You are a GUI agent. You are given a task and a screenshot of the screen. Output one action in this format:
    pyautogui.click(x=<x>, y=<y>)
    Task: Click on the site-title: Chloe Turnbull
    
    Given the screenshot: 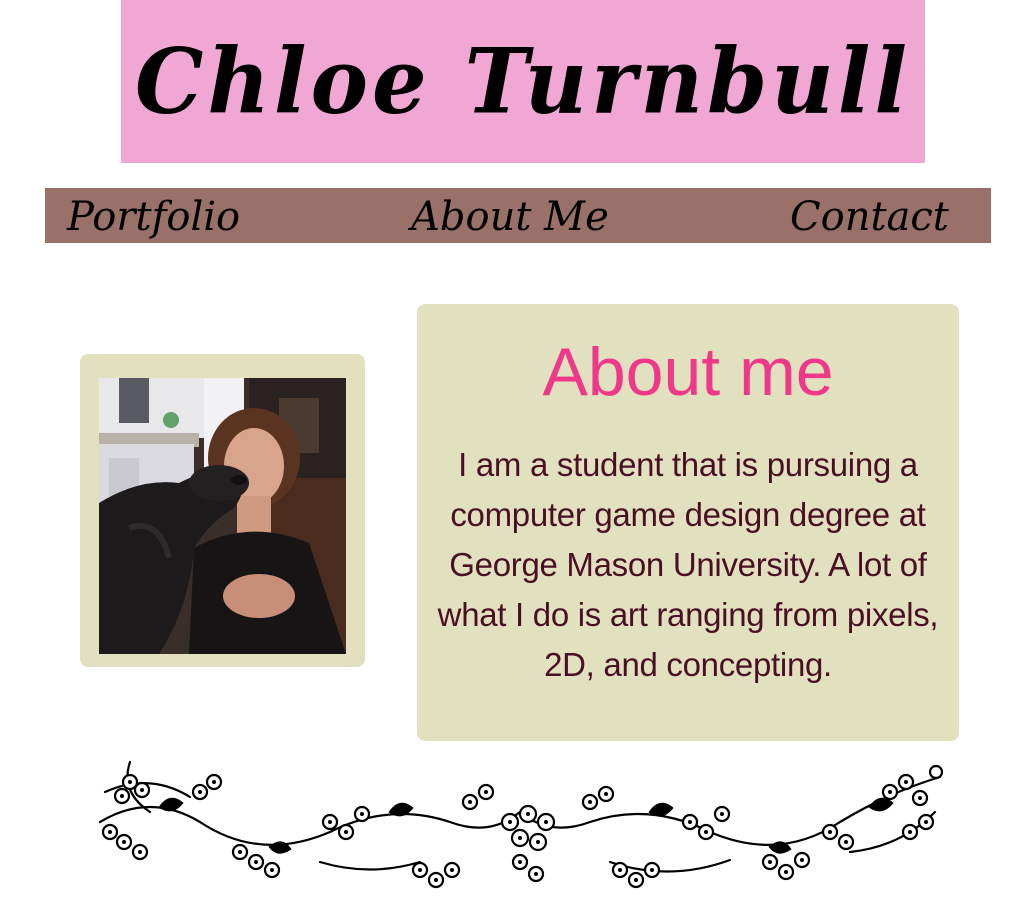 What is the action you would take?
    pyautogui.click(x=523, y=81)
    